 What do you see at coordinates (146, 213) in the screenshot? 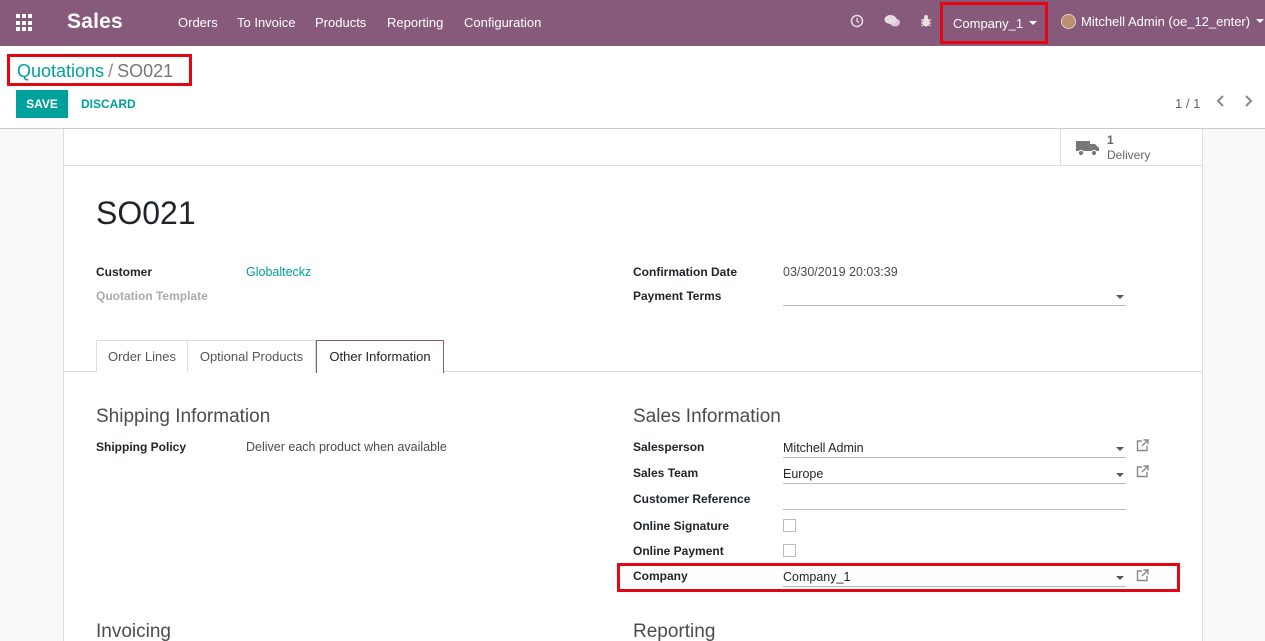
I see `record-title: SO021` at bounding box center [146, 213].